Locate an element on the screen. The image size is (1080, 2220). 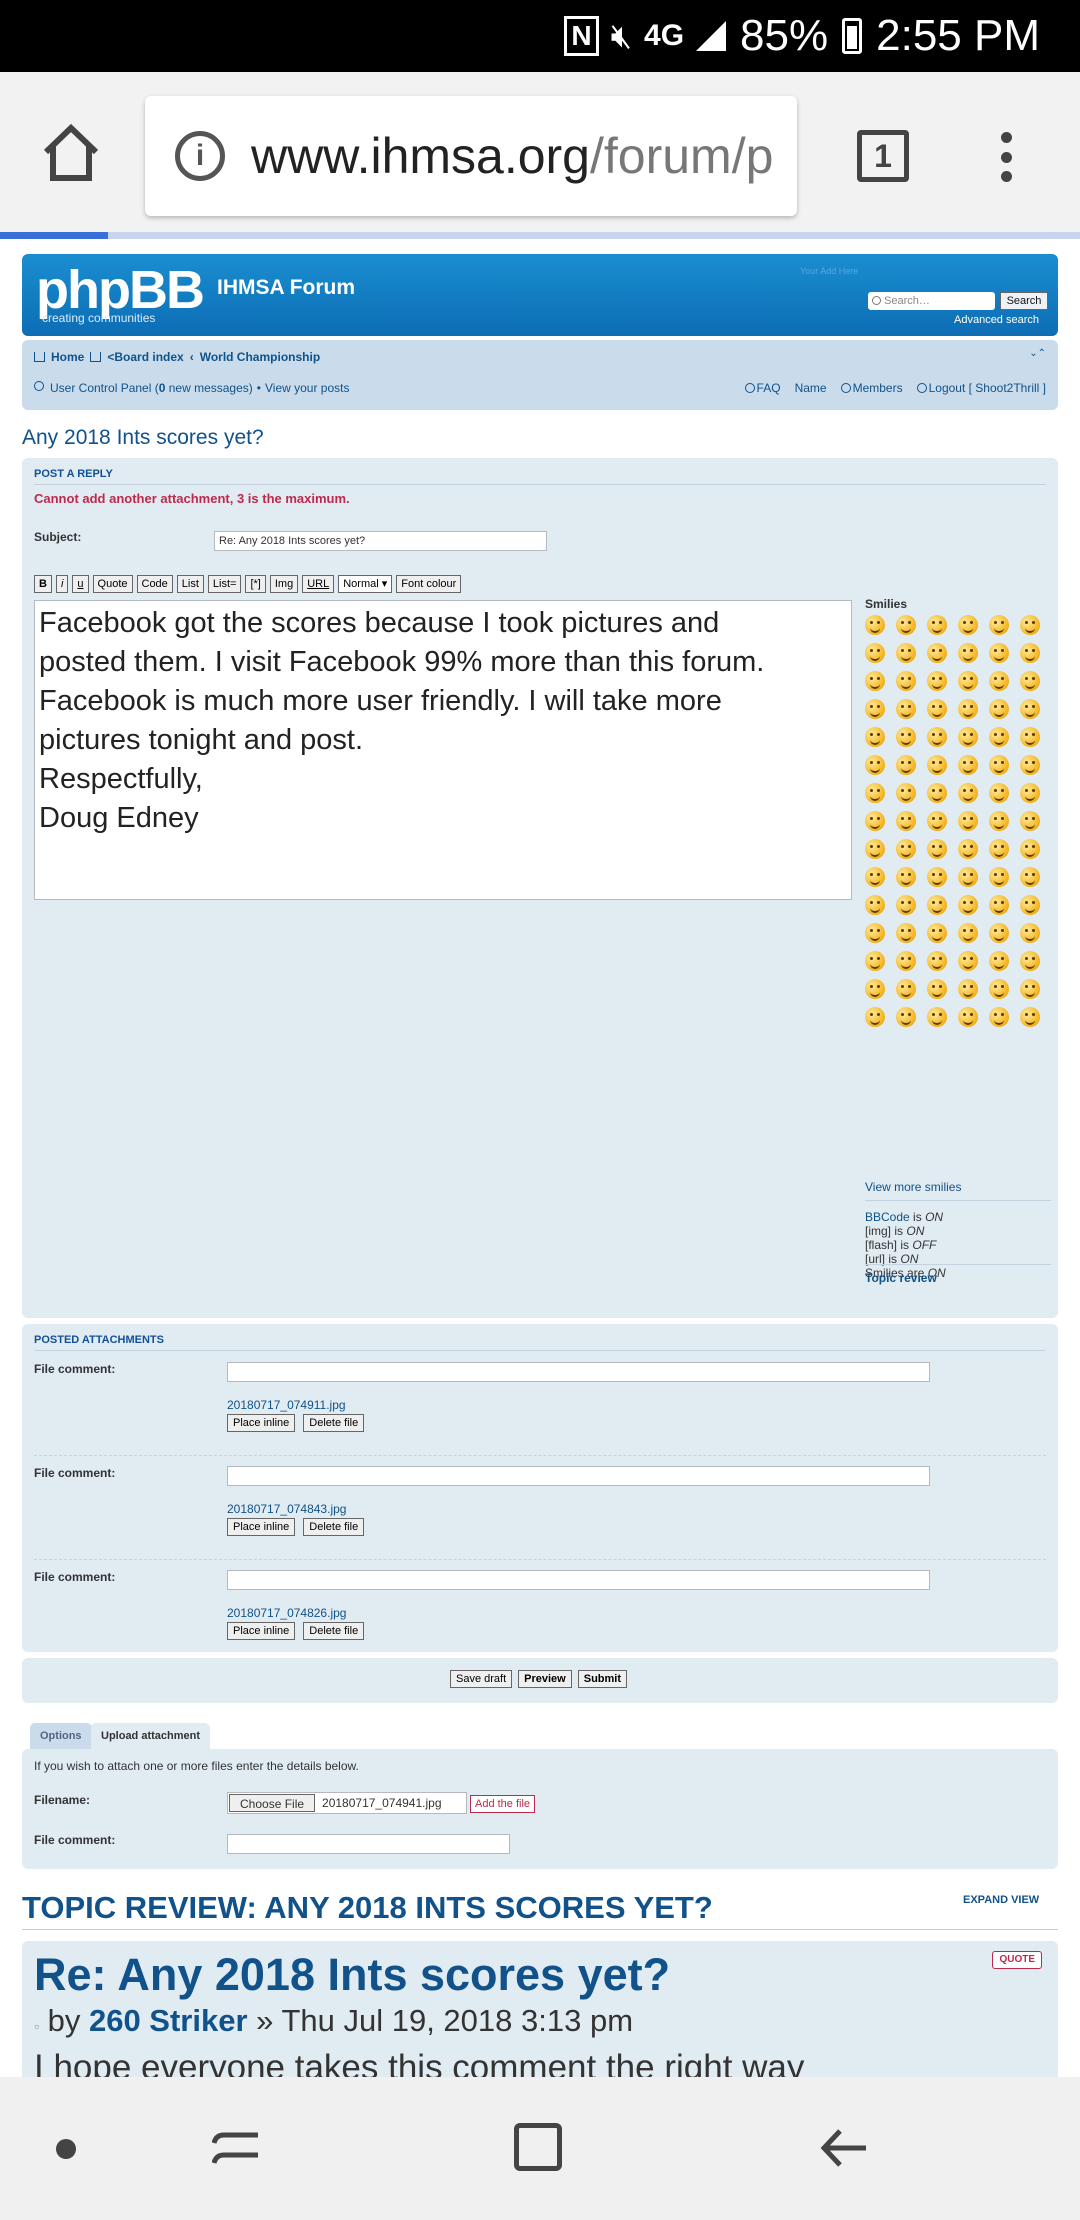
assistant-dot-icon is located at coordinates (66, 2149).